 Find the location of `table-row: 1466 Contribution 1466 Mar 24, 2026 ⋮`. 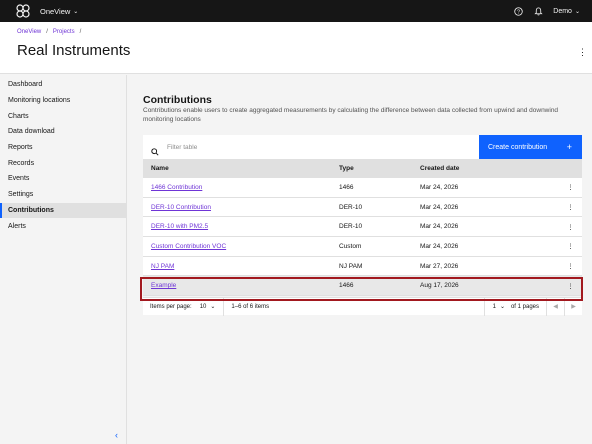

table-row: 1466 Contribution 1466 Mar 24, 2026 ⋮ is located at coordinates (362, 188).